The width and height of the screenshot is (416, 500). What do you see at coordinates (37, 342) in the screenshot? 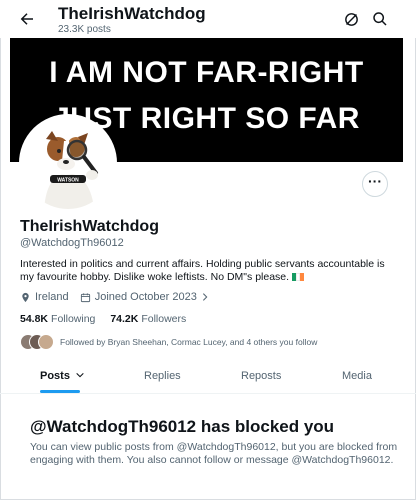
I see `follower-avatars` at bounding box center [37, 342].